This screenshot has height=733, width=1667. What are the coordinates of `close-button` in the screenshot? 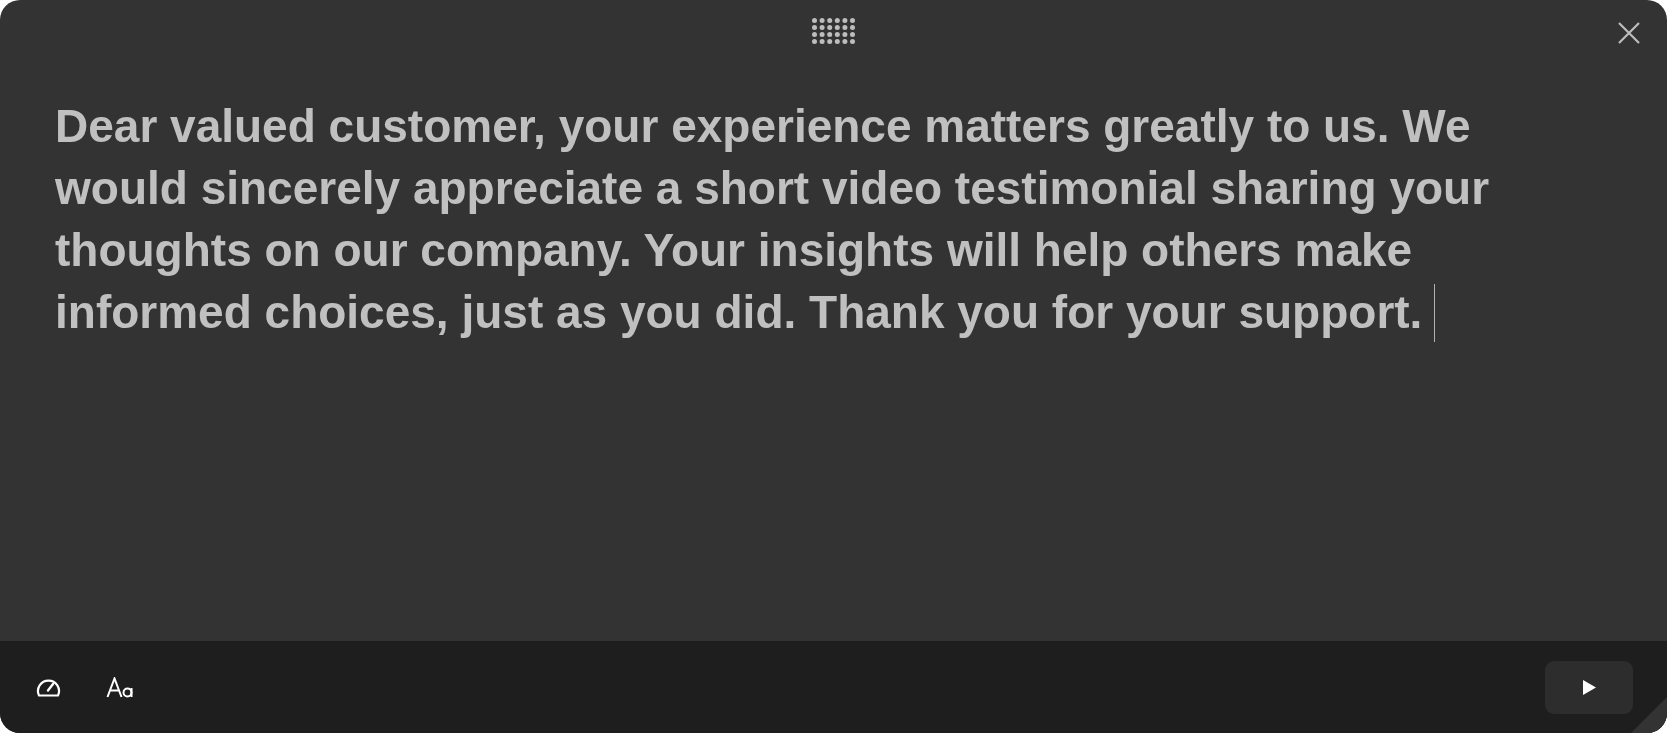 It's located at (1629, 33).